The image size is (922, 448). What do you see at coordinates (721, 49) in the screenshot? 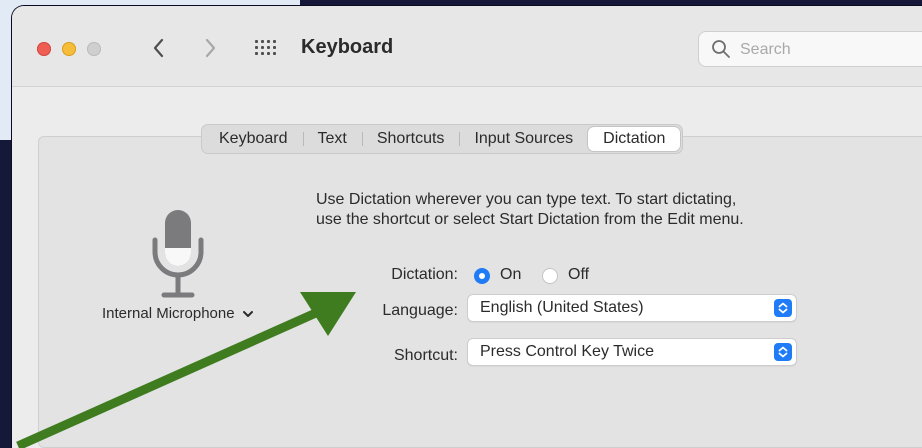
I see `search-icon` at bounding box center [721, 49].